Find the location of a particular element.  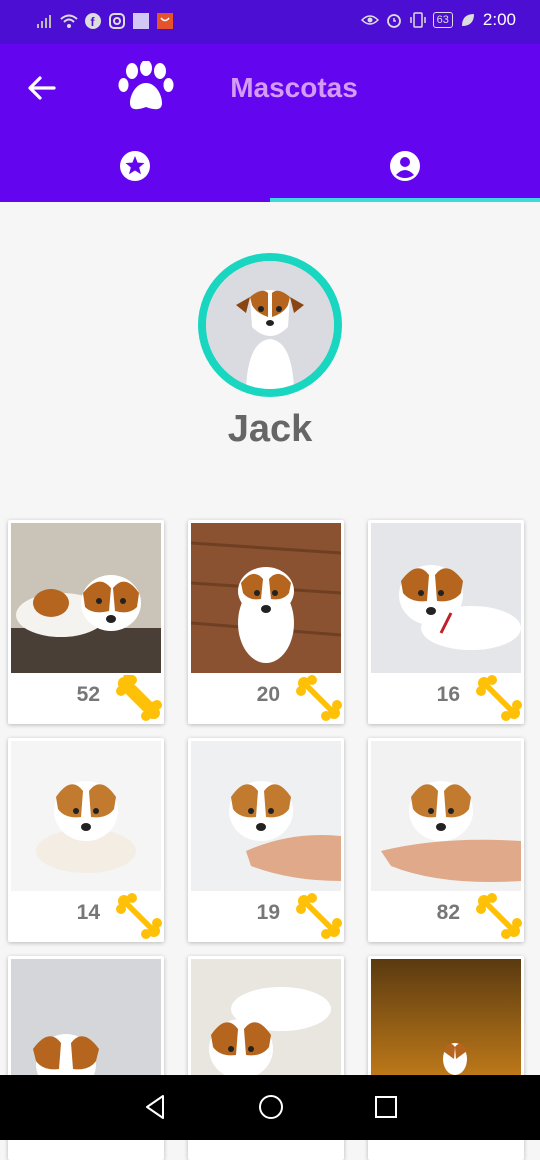

photo-card: 82 is located at coordinates (446, 840).